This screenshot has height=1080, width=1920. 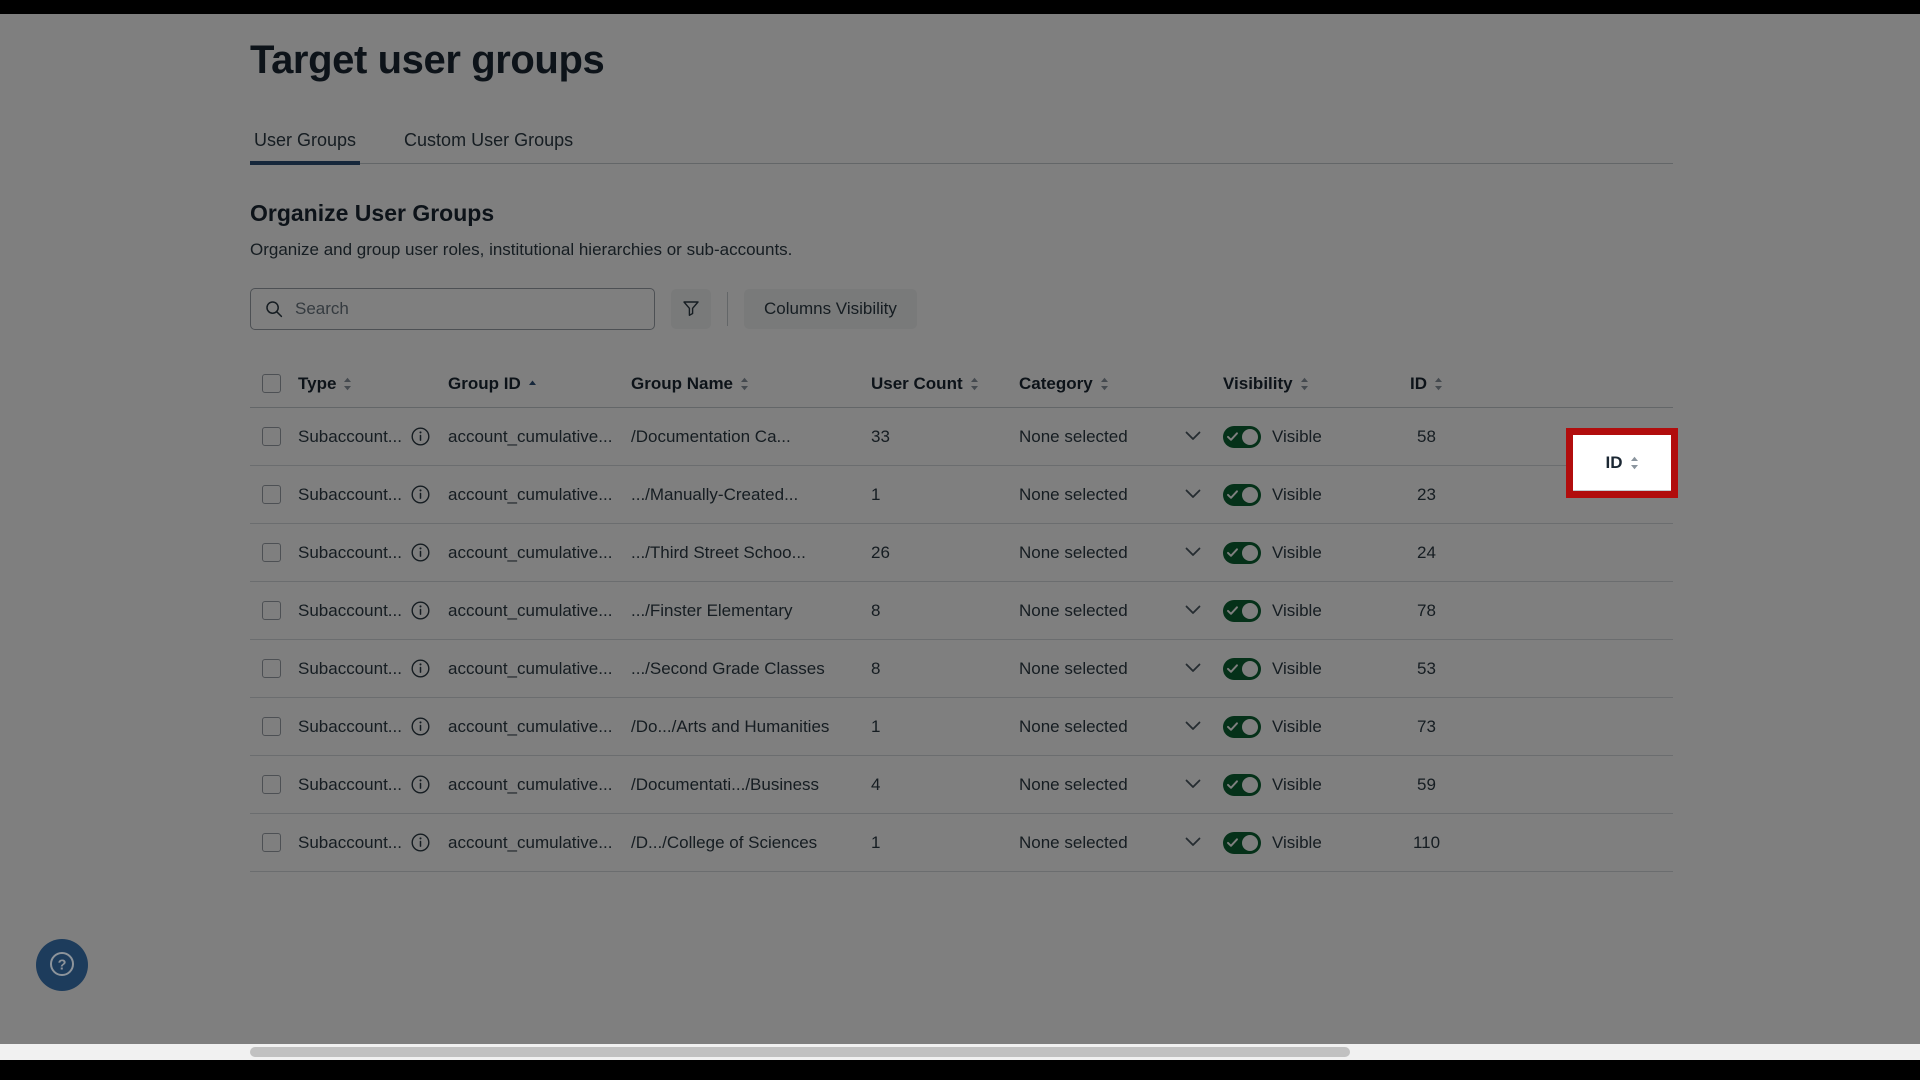 I want to click on cell-id: 24, so click(x=1426, y=553).